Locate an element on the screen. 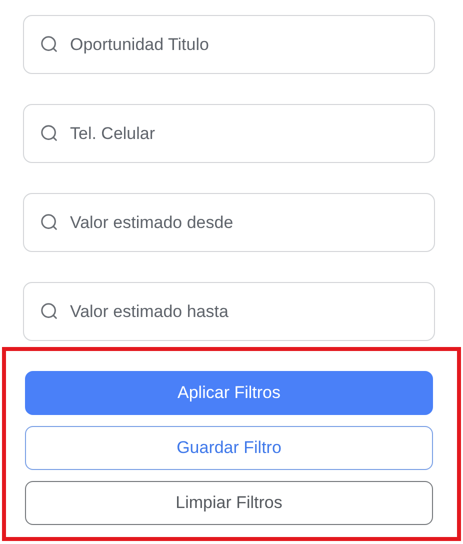 Image resolution: width=463 pixels, height=544 pixels. search-field: Valor estimado desde is located at coordinates (229, 222).